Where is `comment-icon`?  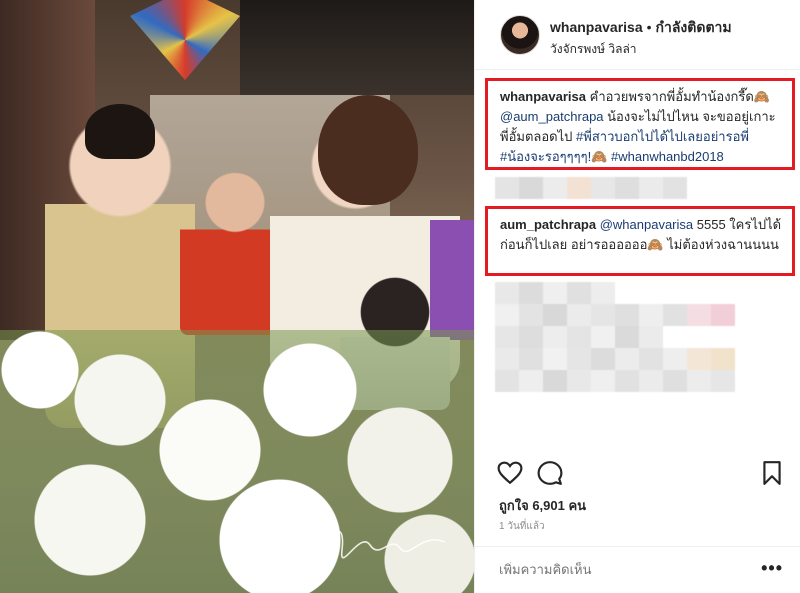 comment-icon is located at coordinates (550, 473).